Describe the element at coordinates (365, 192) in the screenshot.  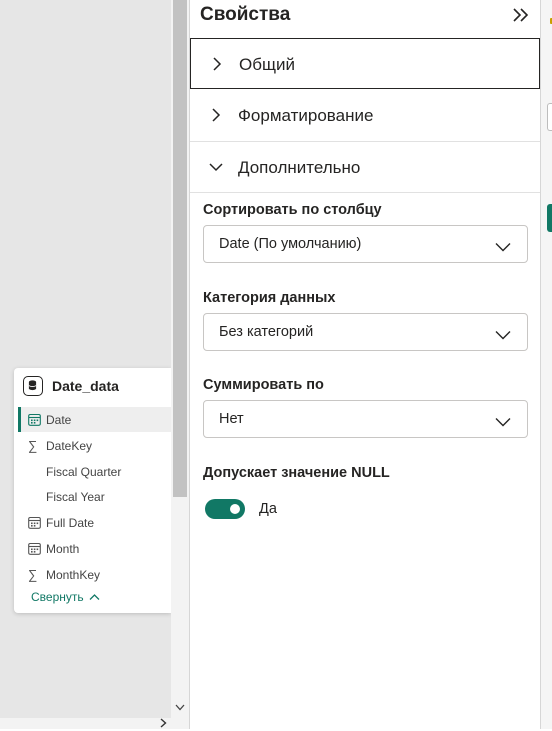
I see `divider` at that location.